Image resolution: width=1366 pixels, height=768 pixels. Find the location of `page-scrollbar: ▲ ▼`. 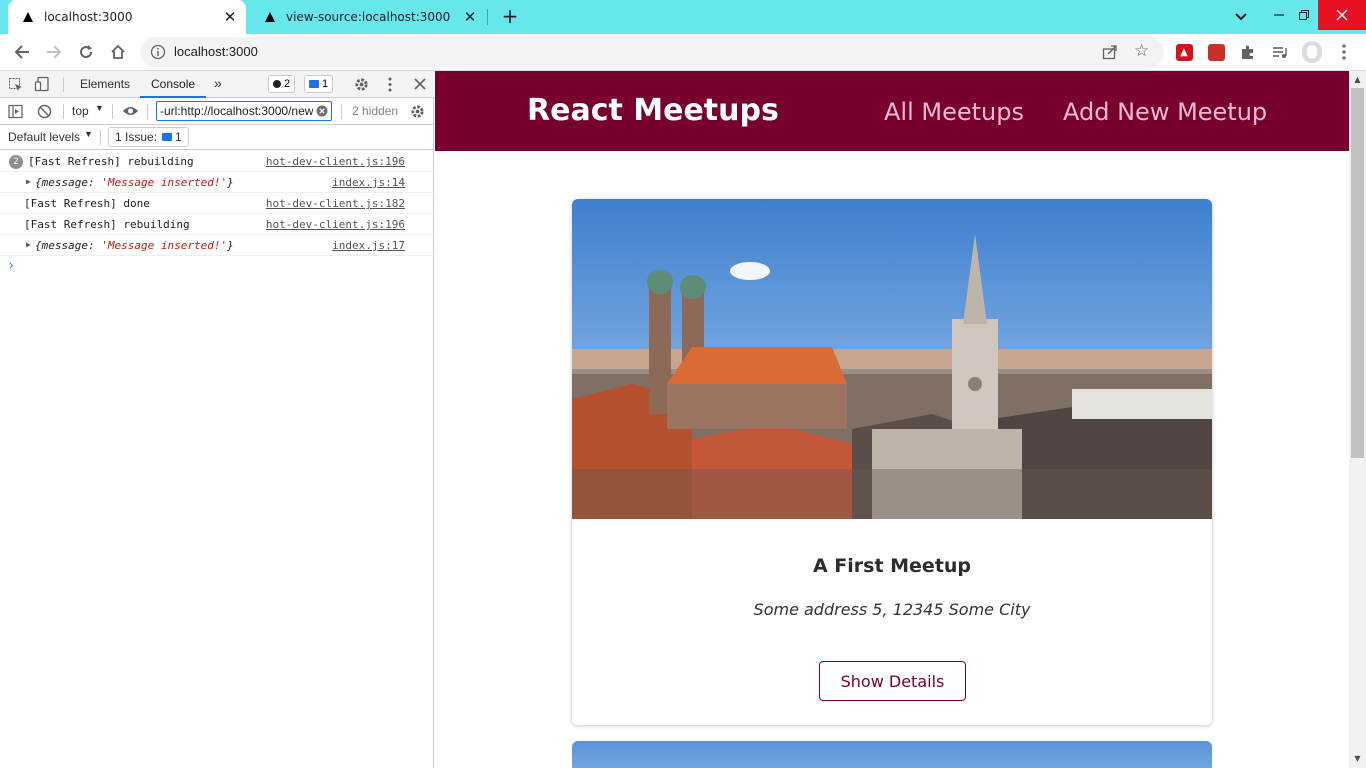

page-scrollbar: ▲ ▼ is located at coordinates (1357, 419).